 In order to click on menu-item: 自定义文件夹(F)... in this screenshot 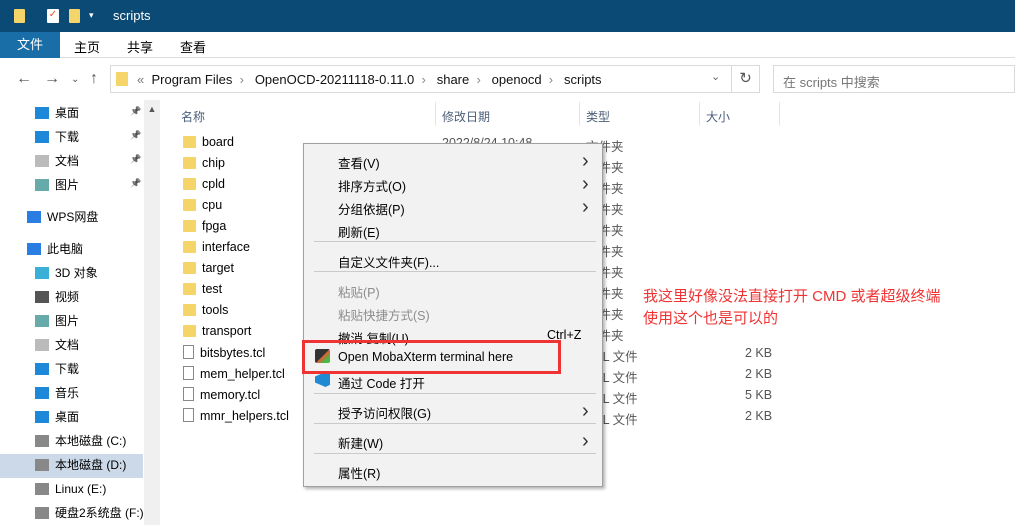, I will do `click(388, 261)`.